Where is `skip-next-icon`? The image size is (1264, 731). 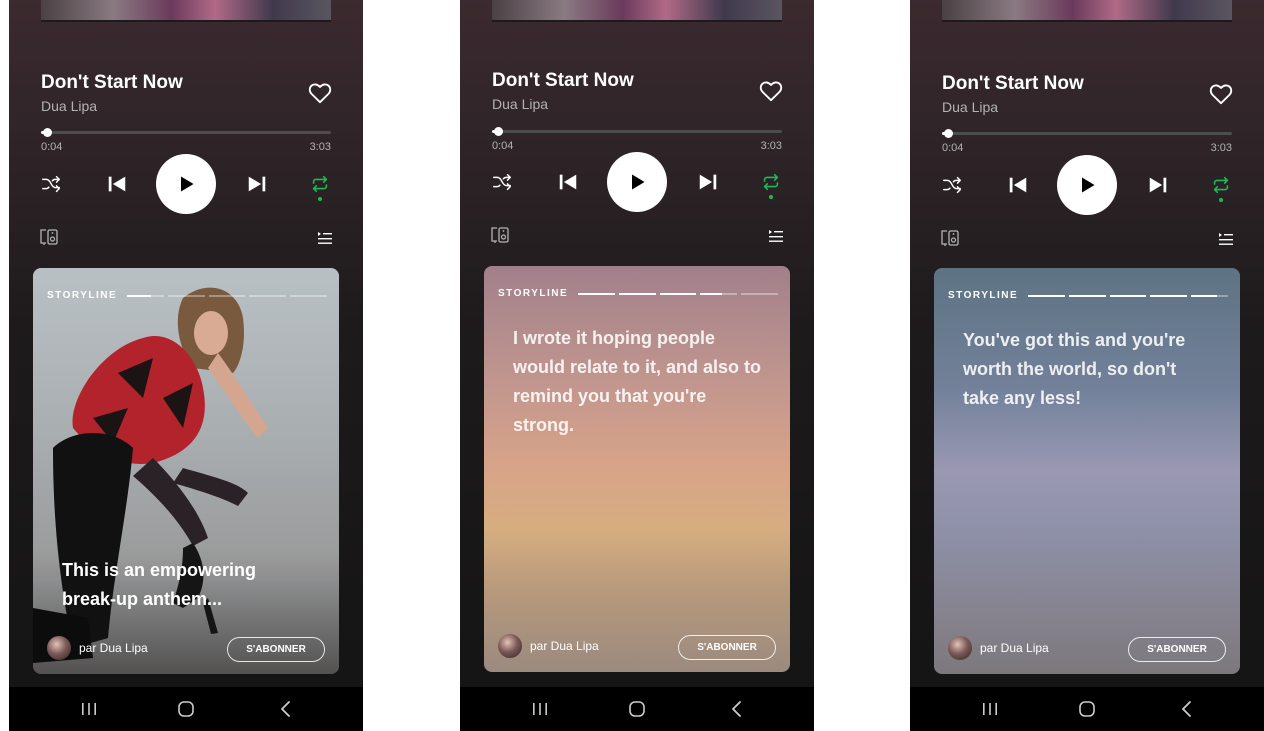
skip-next-icon is located at coordinates (1158, 185).